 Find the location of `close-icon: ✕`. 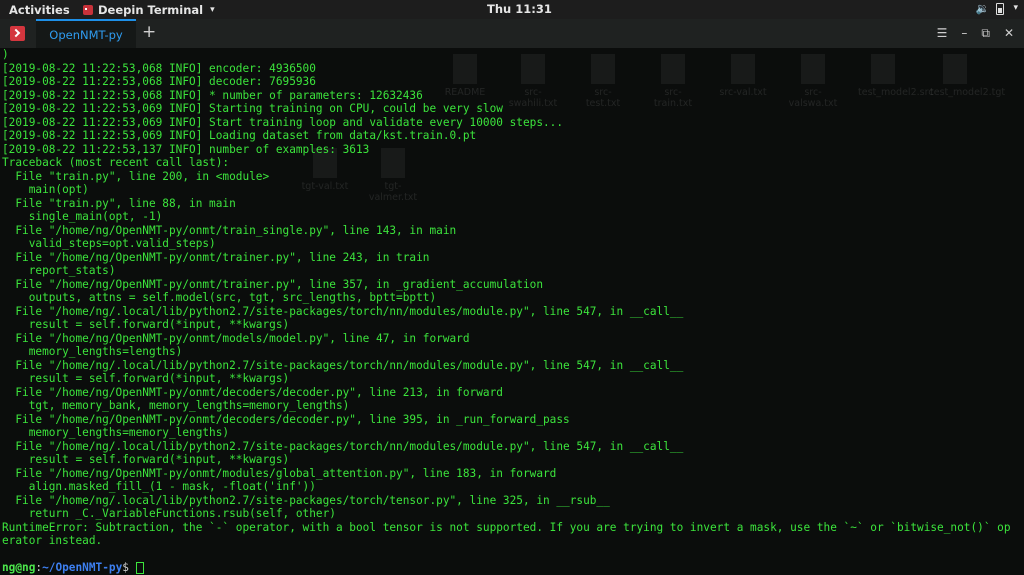

close-icon: ✕ is located at coordinates (1009, 33).